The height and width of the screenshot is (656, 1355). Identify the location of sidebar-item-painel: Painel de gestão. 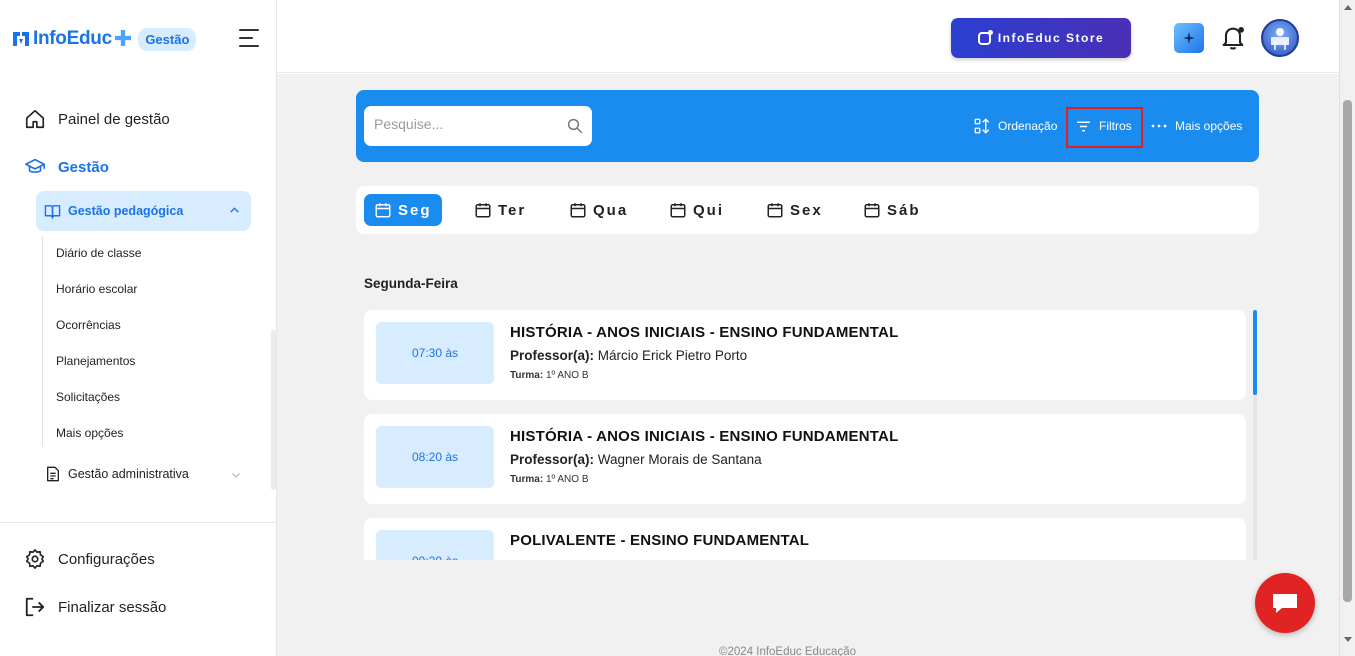
(97, 119).